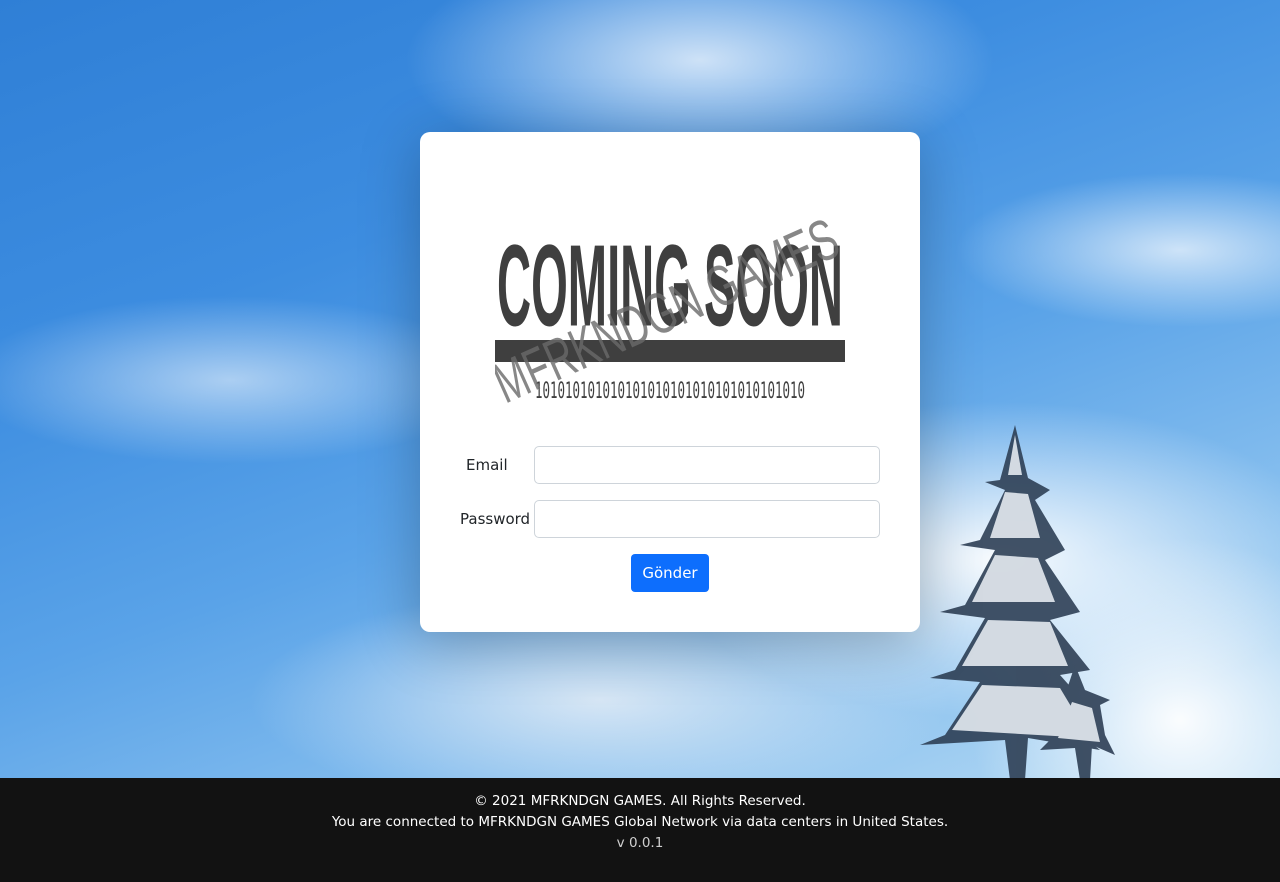 Image resolution: width=1280 pixels, height=882 pixels. I want to click on password-field, so click(707, 519).